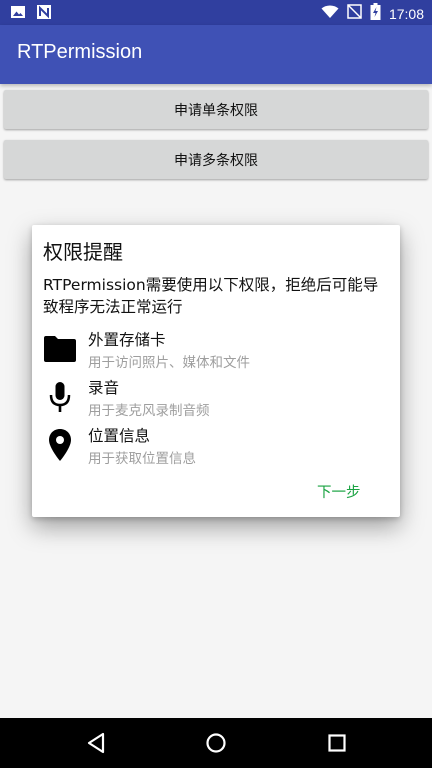 The height and width of the screenshot is (768, 432). What do you see at coordinates (169, 363) in the screenshot?
I see `permission-desc: 用于访问照片、媒体和文件` at bounding box center [169, 363].